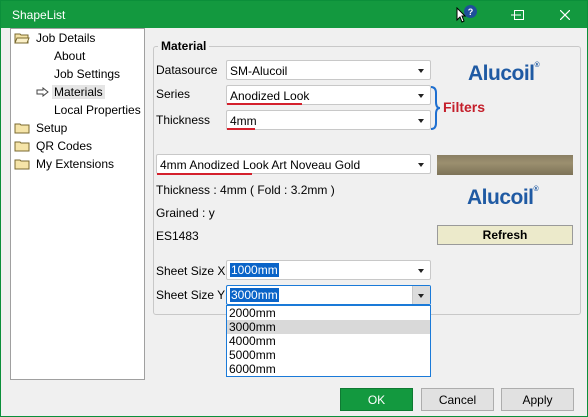 This screenshot has height=417, width=588. I want to click on tree-item-my-extensions: My Extensions, so click(65, 164).